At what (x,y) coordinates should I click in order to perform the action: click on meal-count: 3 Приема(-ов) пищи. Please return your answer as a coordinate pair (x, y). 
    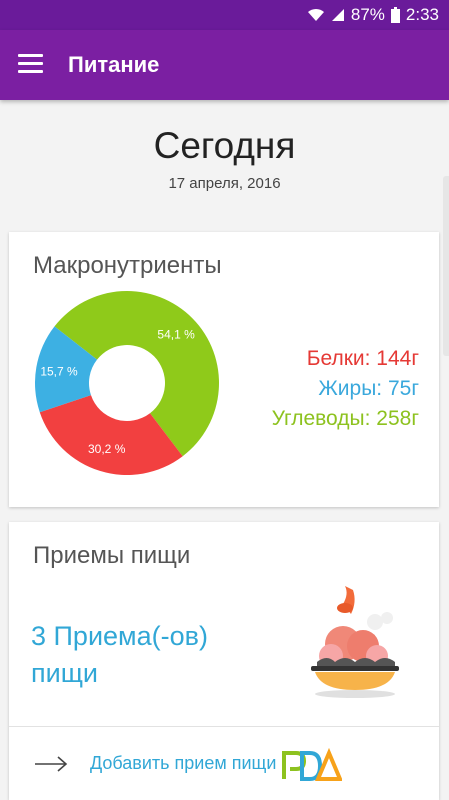
    Looking at the image, I should click on (146, 655).